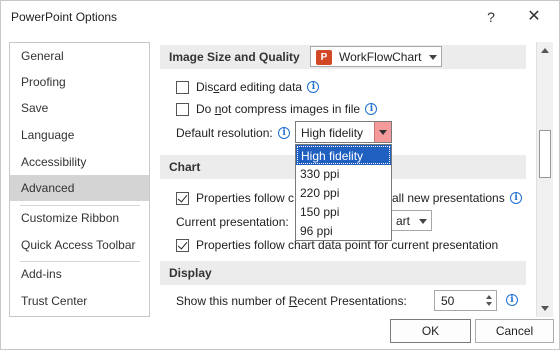  I want to click on label-text: Default resolution:, so click(224, 133).